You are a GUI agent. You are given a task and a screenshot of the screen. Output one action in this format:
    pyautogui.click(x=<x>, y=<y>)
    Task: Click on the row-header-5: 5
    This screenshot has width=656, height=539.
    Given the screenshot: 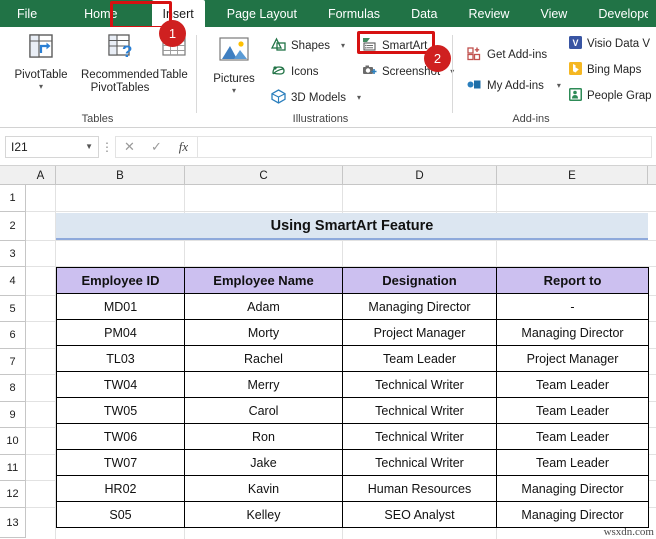 What is the action you would take?
    pyautogui.click(x=13, y=309)
    